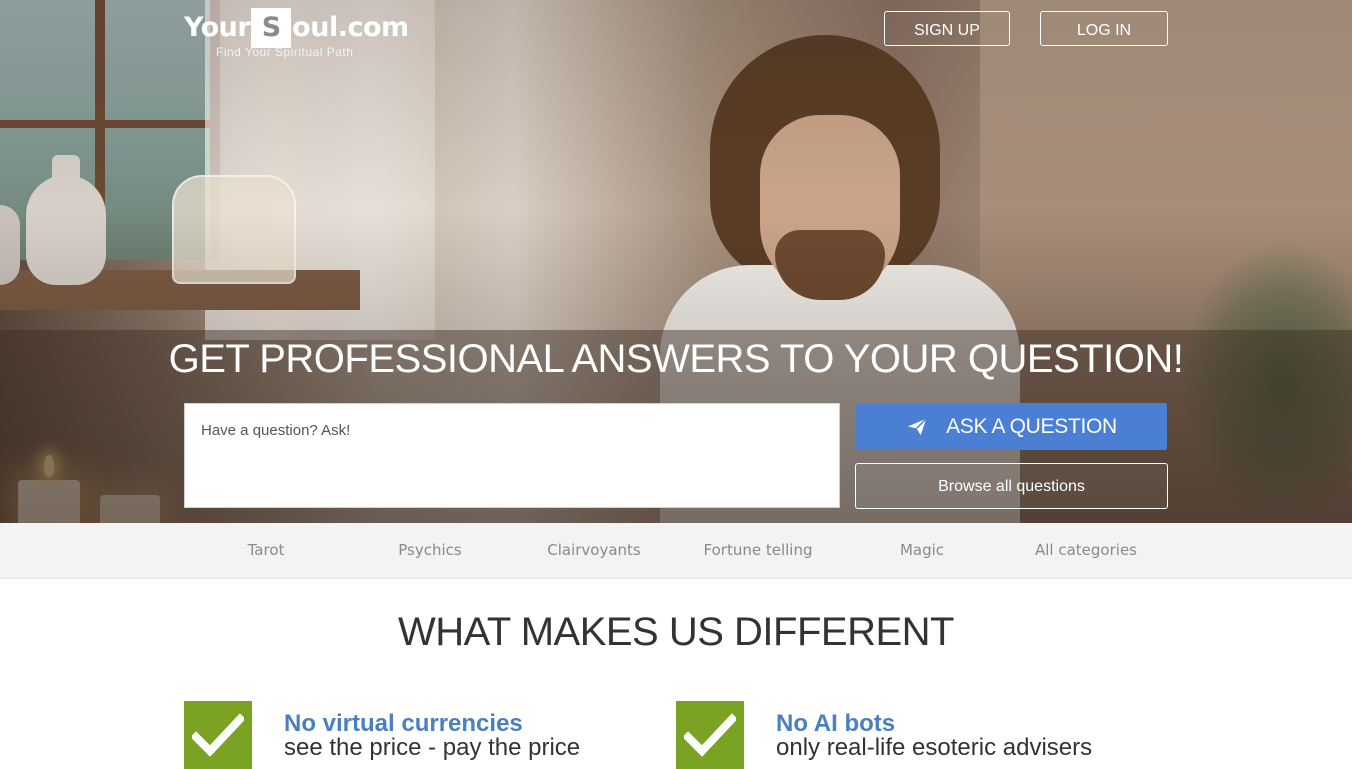  I want to click on category-fortune-telling: Fortune telling, so click(758, 550).